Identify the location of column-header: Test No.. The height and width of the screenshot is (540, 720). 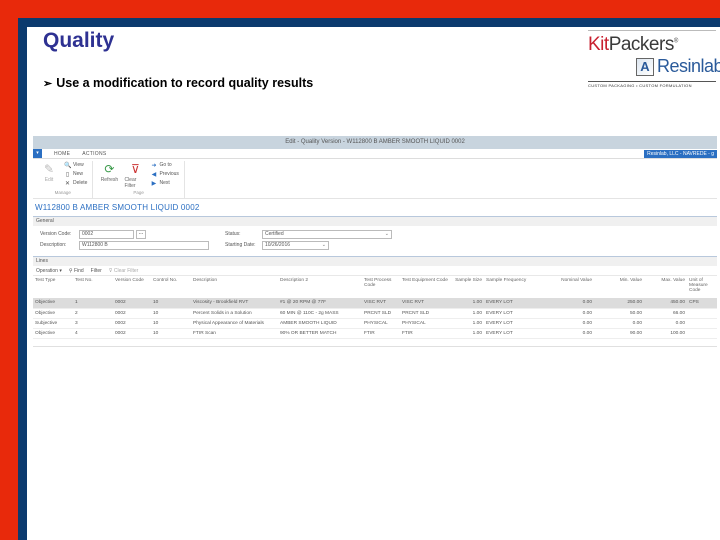
(93, 287).